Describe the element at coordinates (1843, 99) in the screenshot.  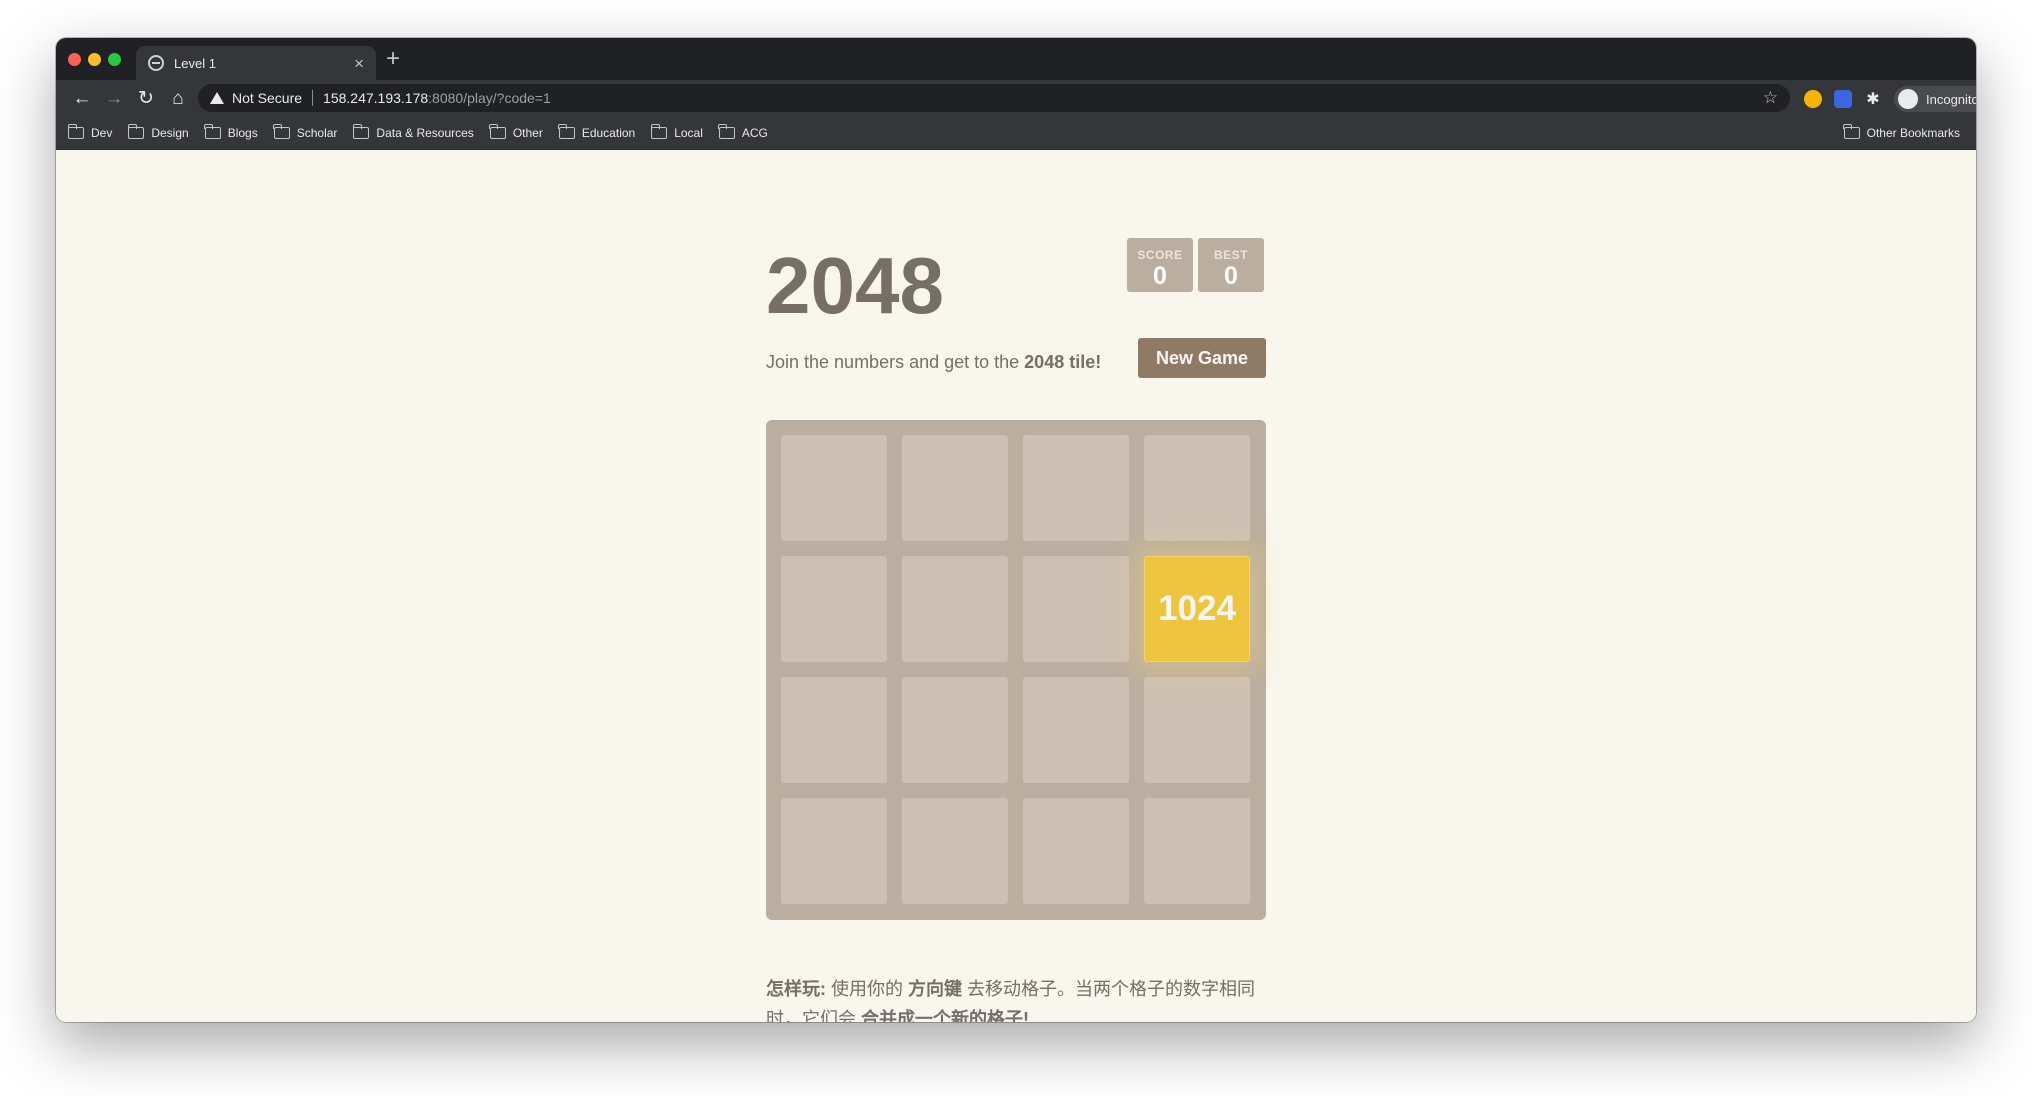
I see `extension-shield-icon` at that location.